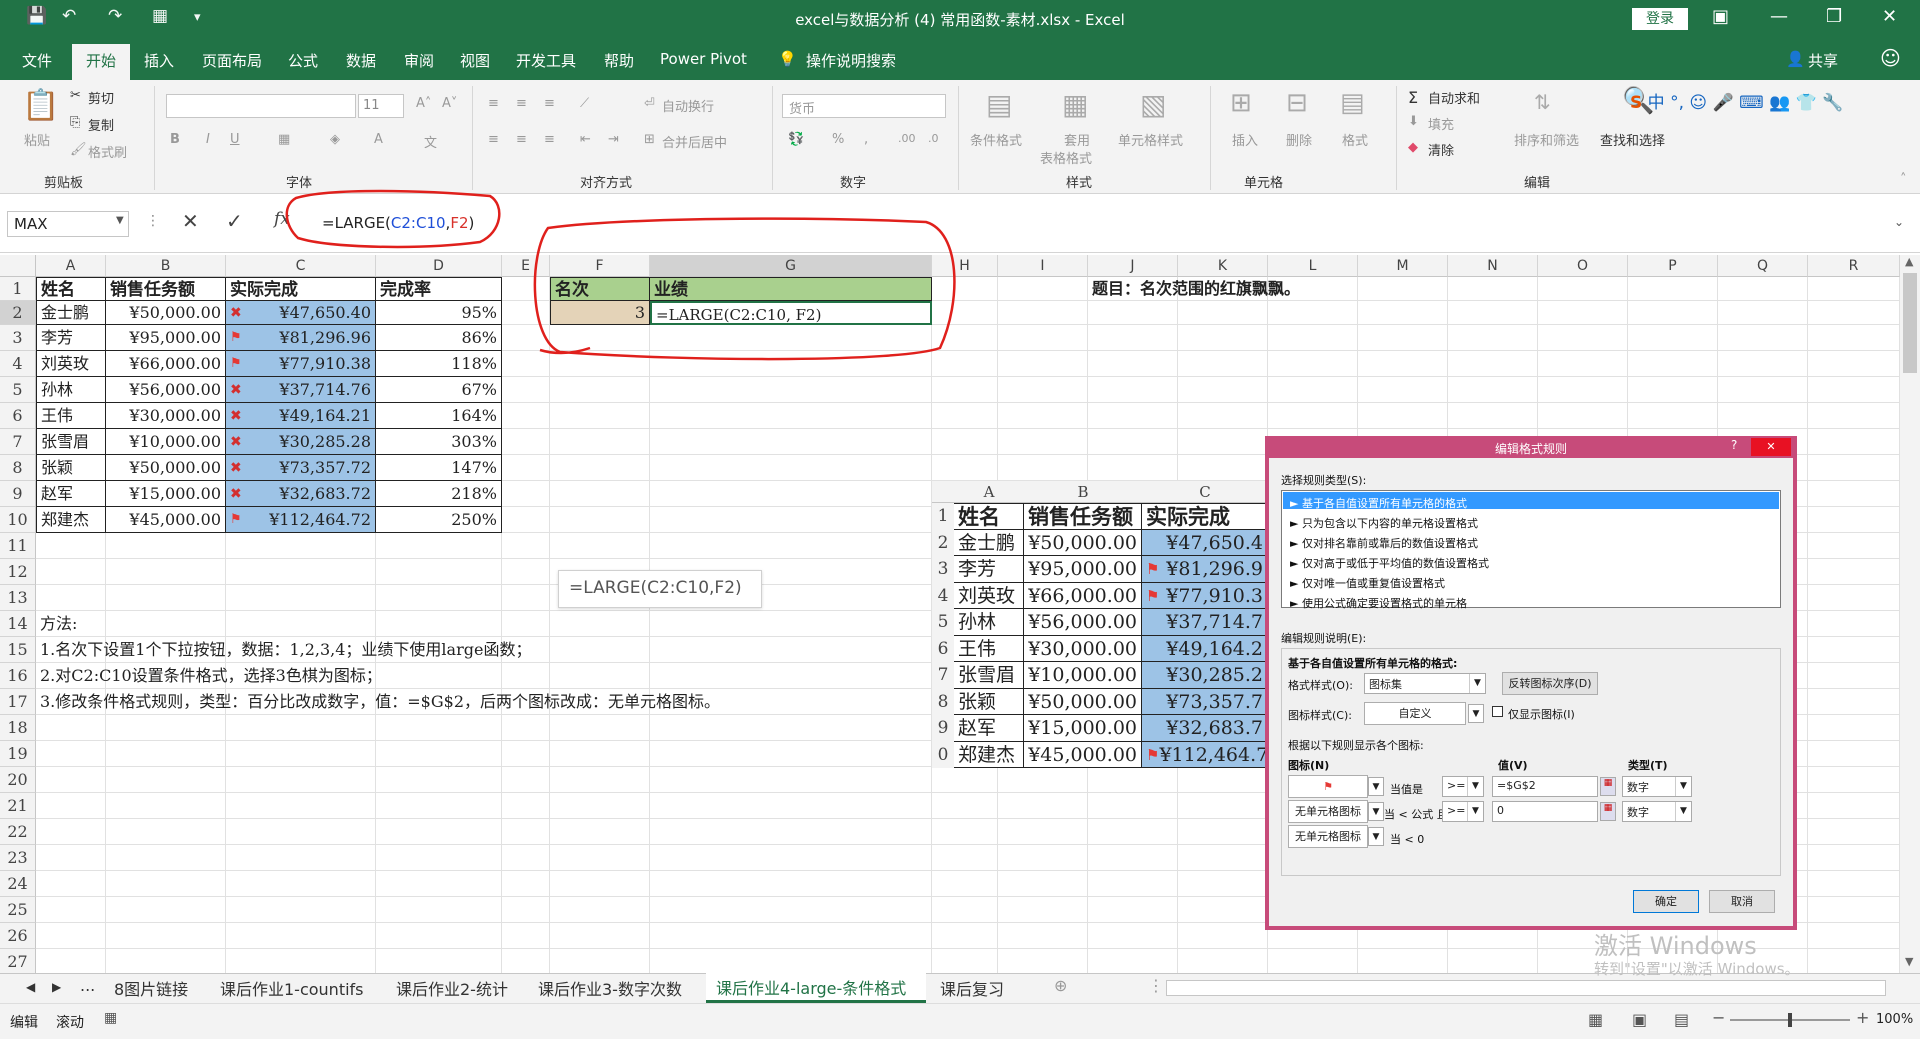 The height and width of the screenshot is (1039, 1920). I want to click on zoom-level: 100%, so click(1894, 1019).